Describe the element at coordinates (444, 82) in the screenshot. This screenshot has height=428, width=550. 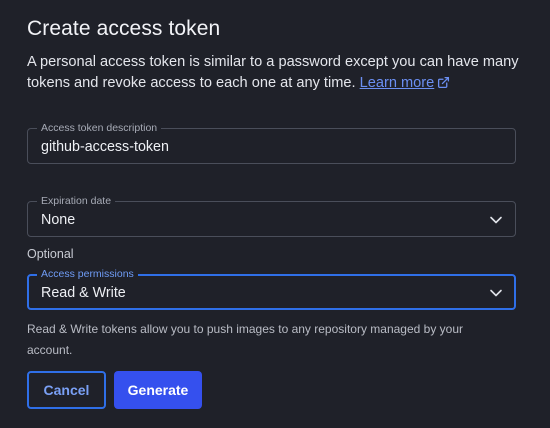
I see `external-link-icon` at that location.